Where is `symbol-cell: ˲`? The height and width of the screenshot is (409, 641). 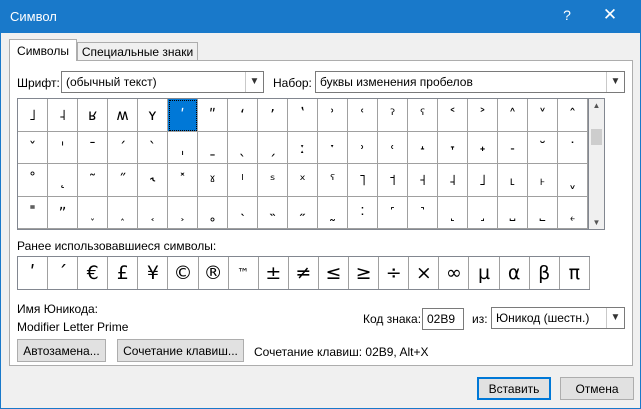 symbol-cell: ˲ is located at coordinates (183, 212).